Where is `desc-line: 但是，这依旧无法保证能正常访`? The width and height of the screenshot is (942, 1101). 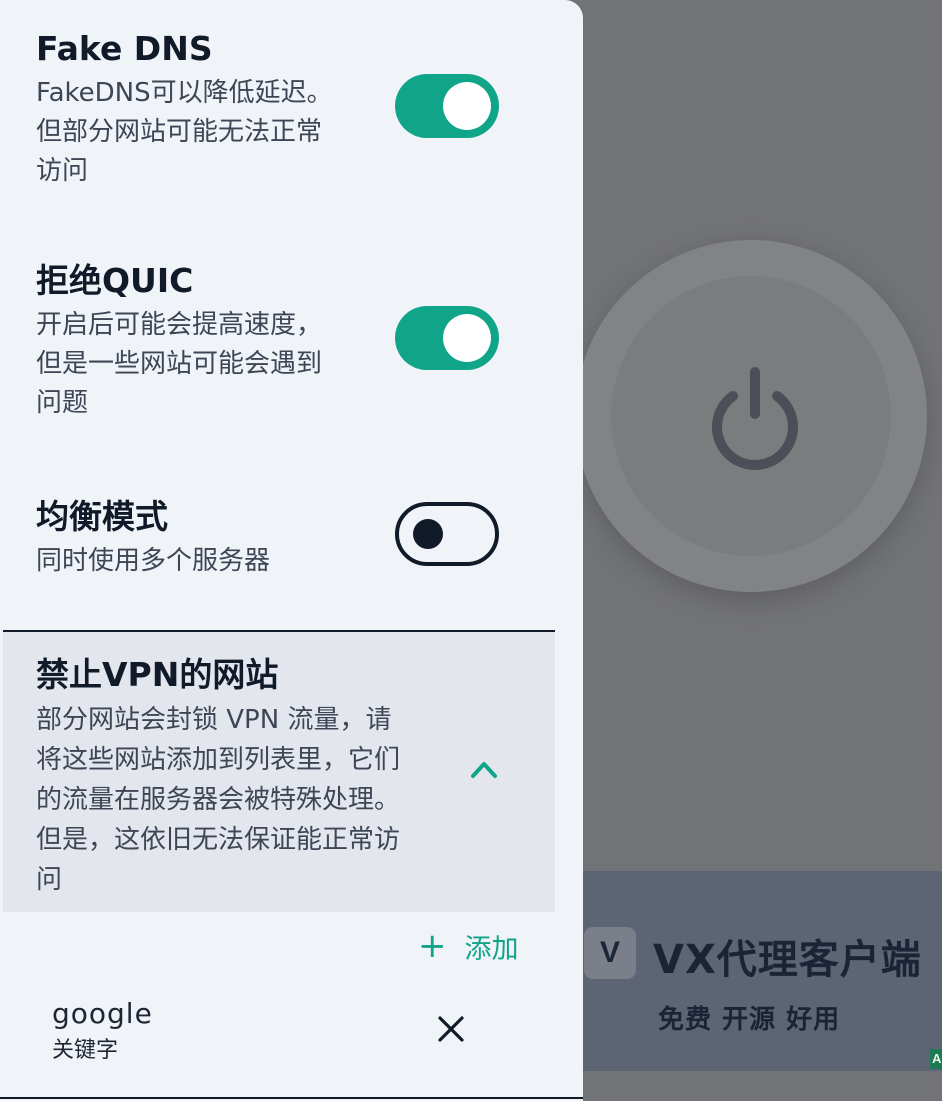 desc-line: 但是，这依旧无法保证能正常访 is located at coordinates (218, 840).